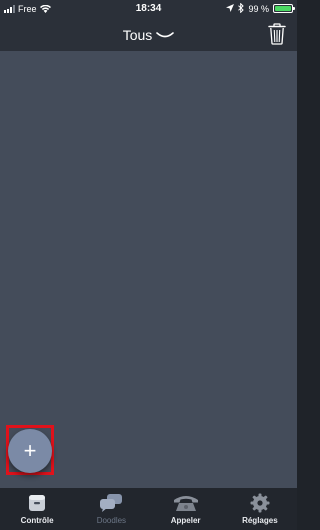 Image resolution: width=320 pixels, height=530 pixels. Describe the element at coordinates (185, 520) in the screenshot. I see `tab-label: Appeler` at that location.